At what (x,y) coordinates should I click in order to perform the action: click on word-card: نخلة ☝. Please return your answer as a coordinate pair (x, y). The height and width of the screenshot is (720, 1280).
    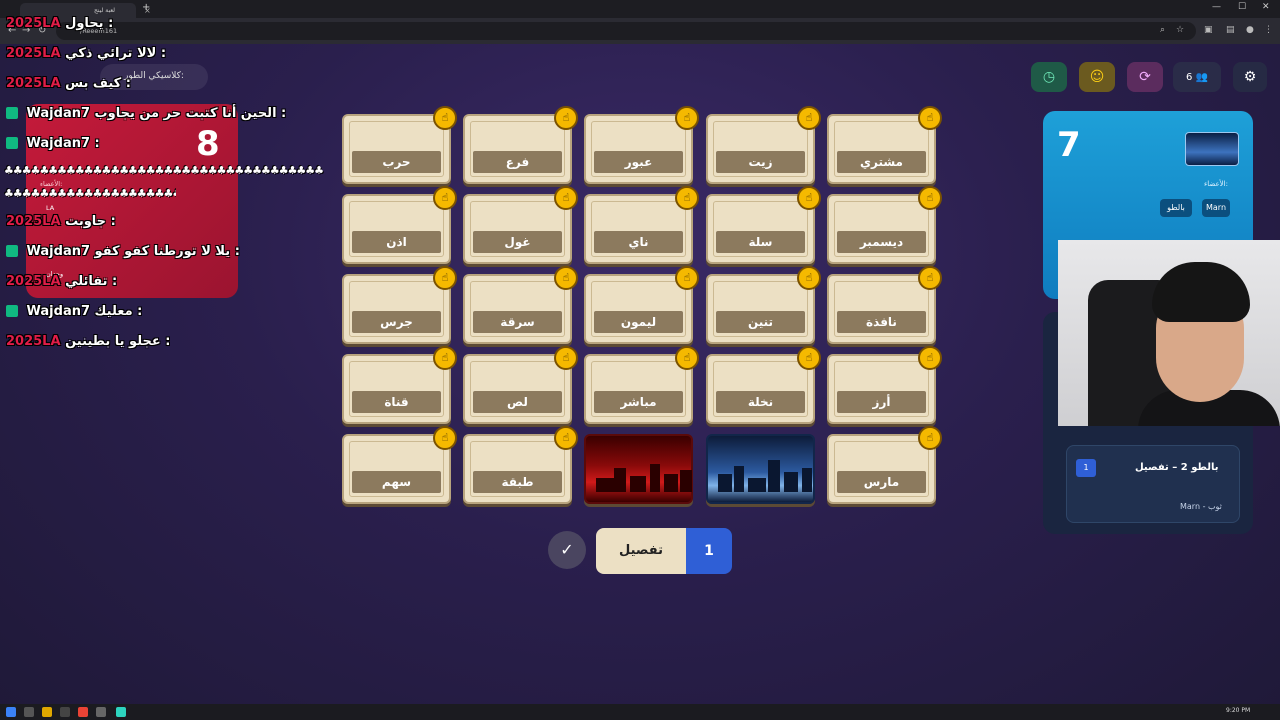
    Looking at the image, I should click on (763, 385).